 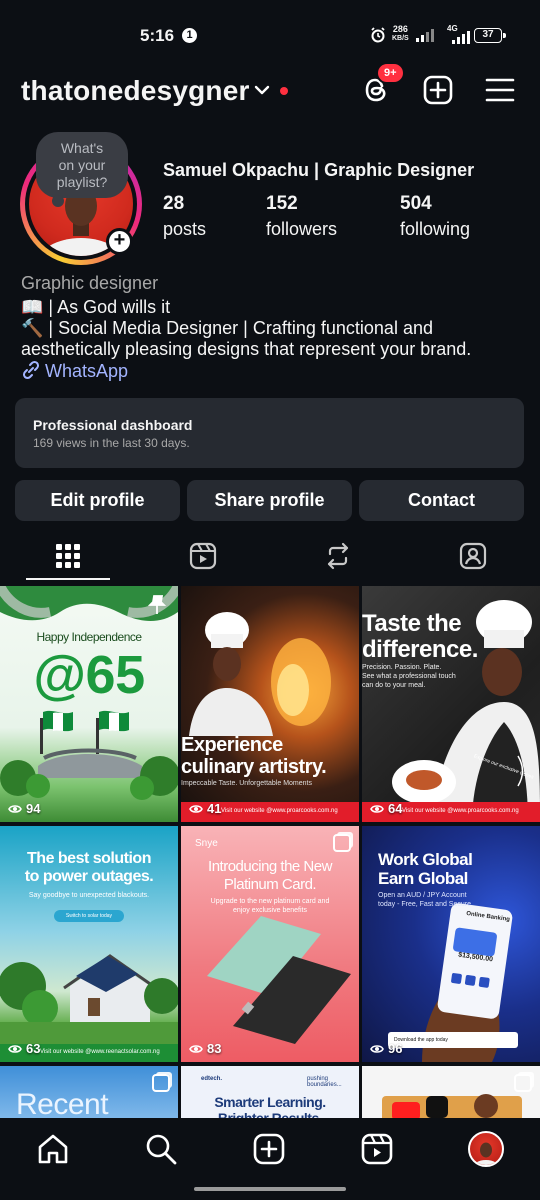 What do you see at coordinates (157, 604) in the screenshot?
I see `pin-icon` at bounding box center [157, 604].